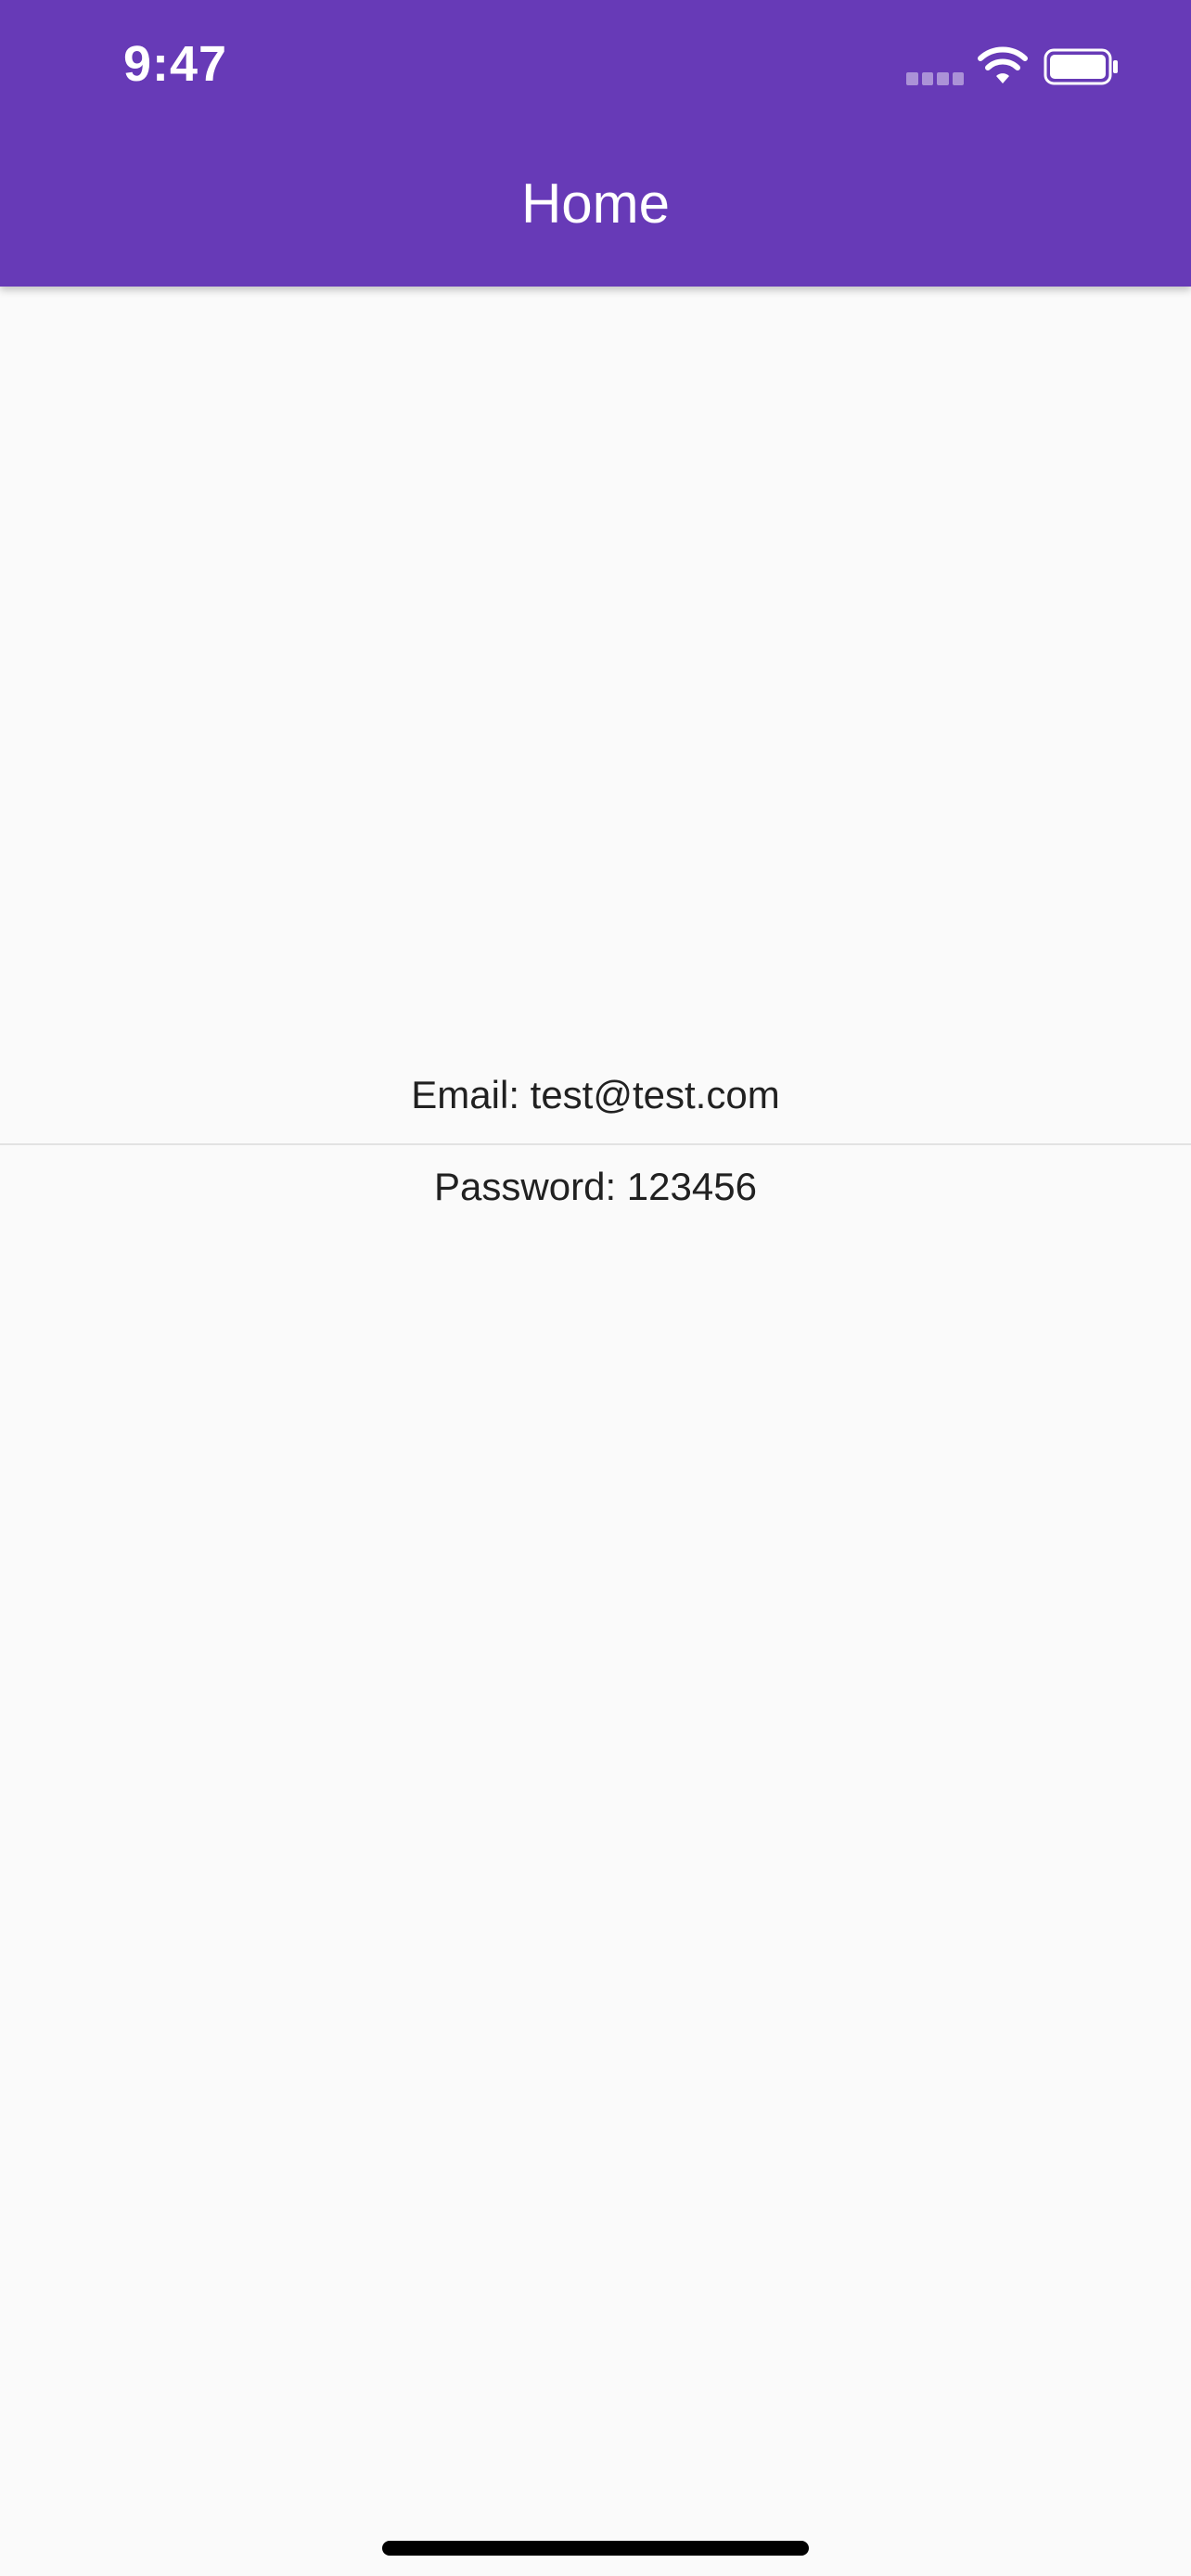 The image size is (1191, 2576). I want to click on divider, so click(595, 1144).